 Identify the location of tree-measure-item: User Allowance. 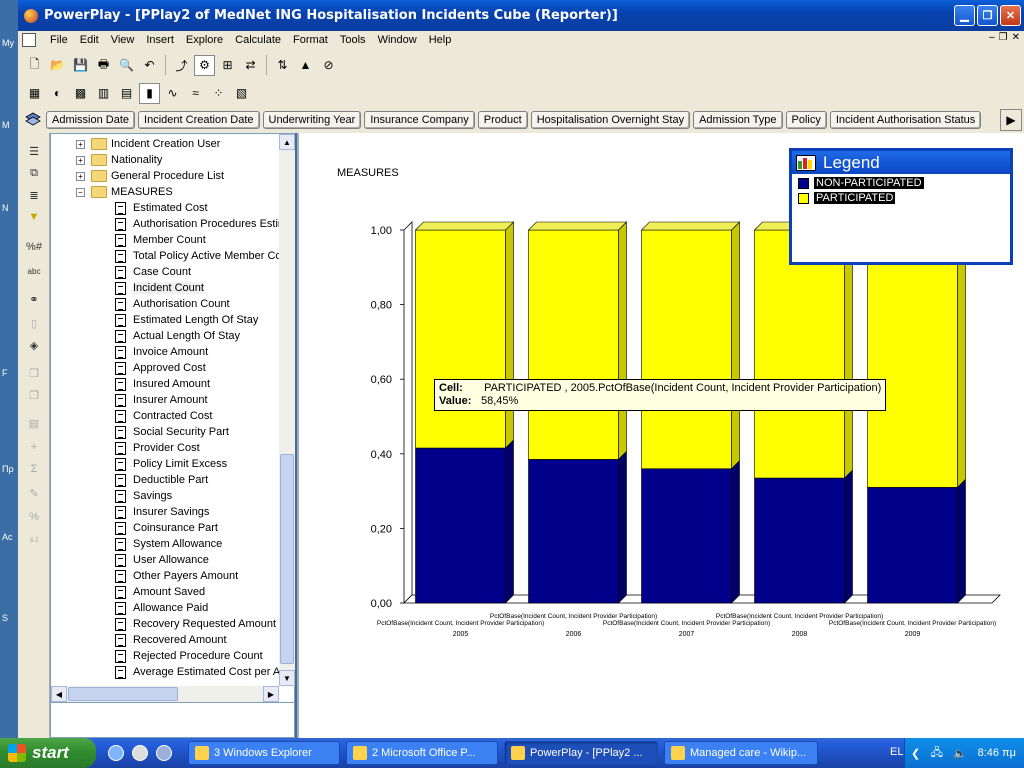
(162, 560).